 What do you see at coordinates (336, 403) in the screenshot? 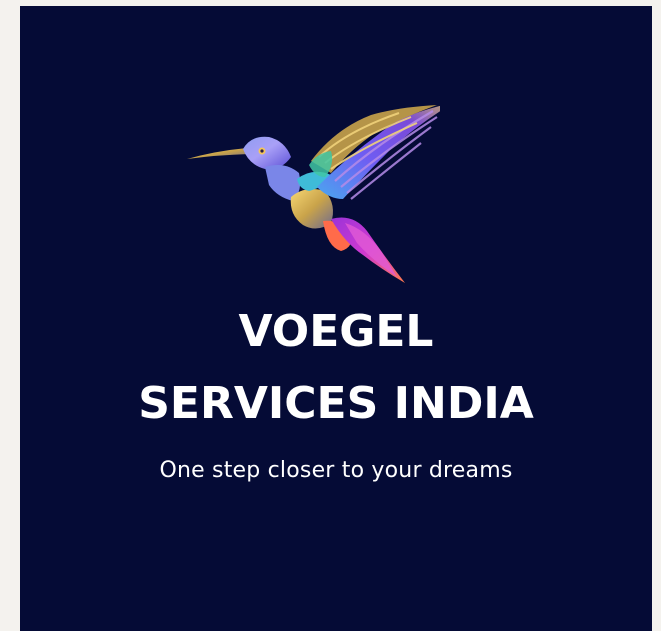
I see `brand-name-line-2: SERVICES INDIA` at bounding box center [336, 403].